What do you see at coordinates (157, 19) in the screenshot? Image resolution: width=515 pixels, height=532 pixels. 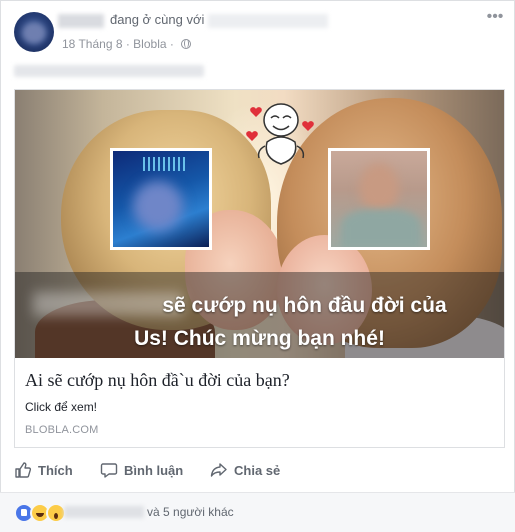 I see `with-text: đang ở cùng với` at bounding box center [157, 19].